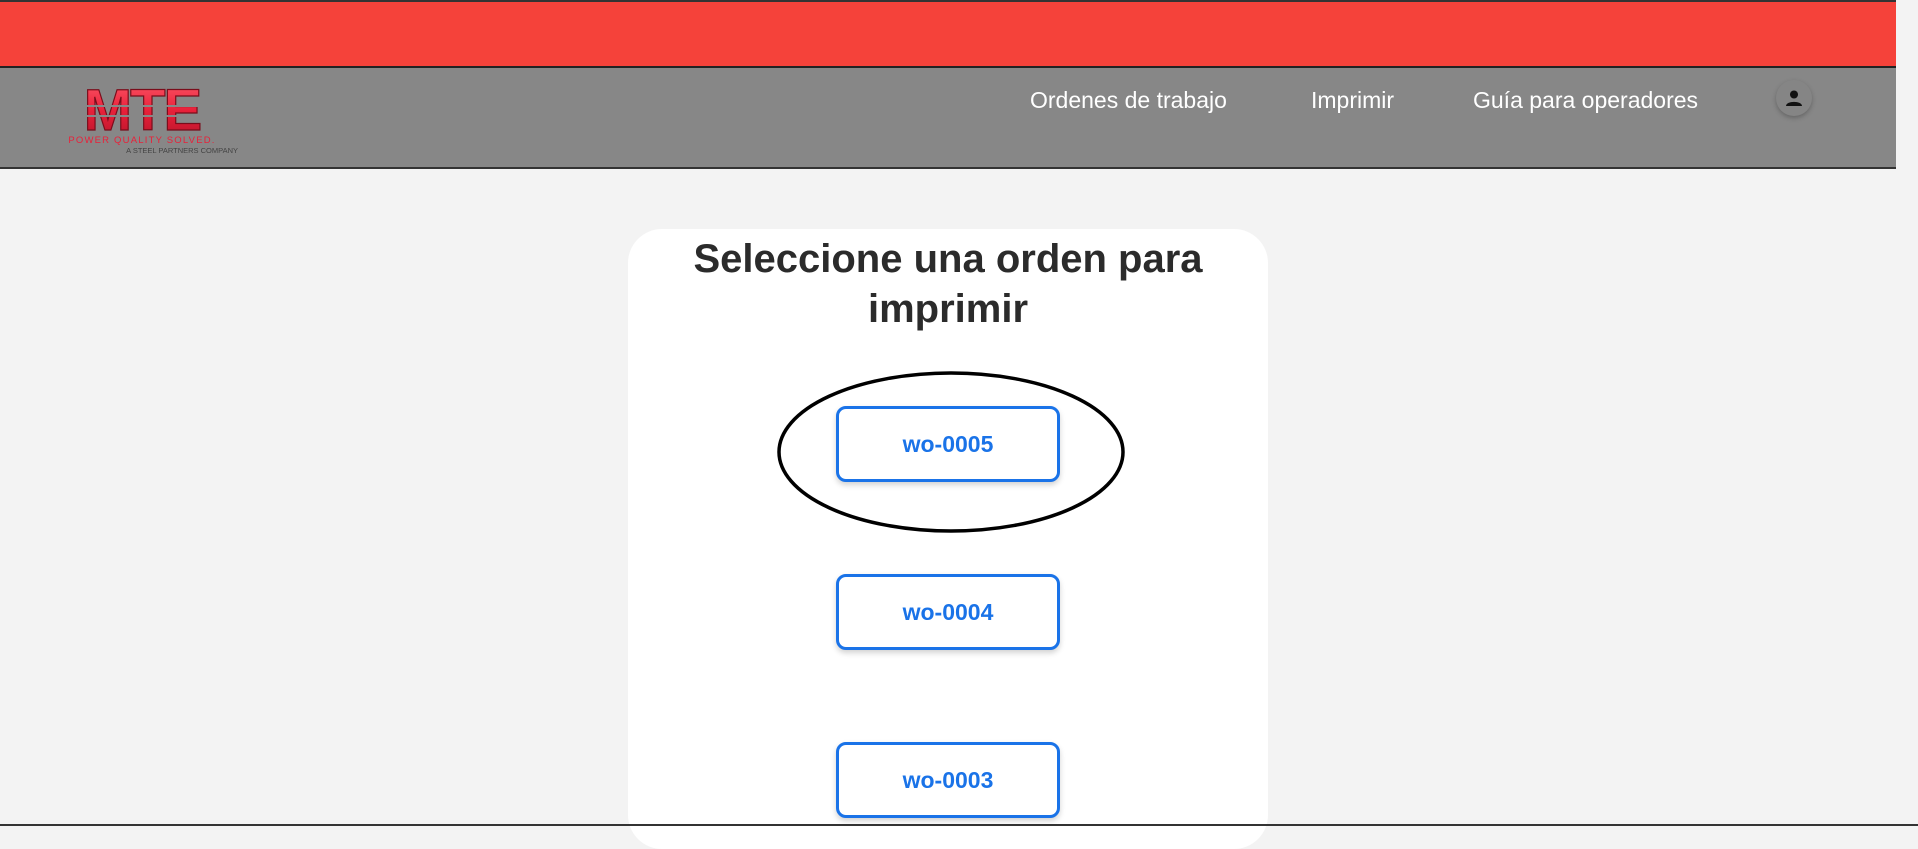 The height and width of the screenshot is (849, 1918). What do you see at coordinates (141, 140) in the screenshot?
I see `logo-tagline: POWER QUALITY SOLVED.` at bounding box center [141, 140].